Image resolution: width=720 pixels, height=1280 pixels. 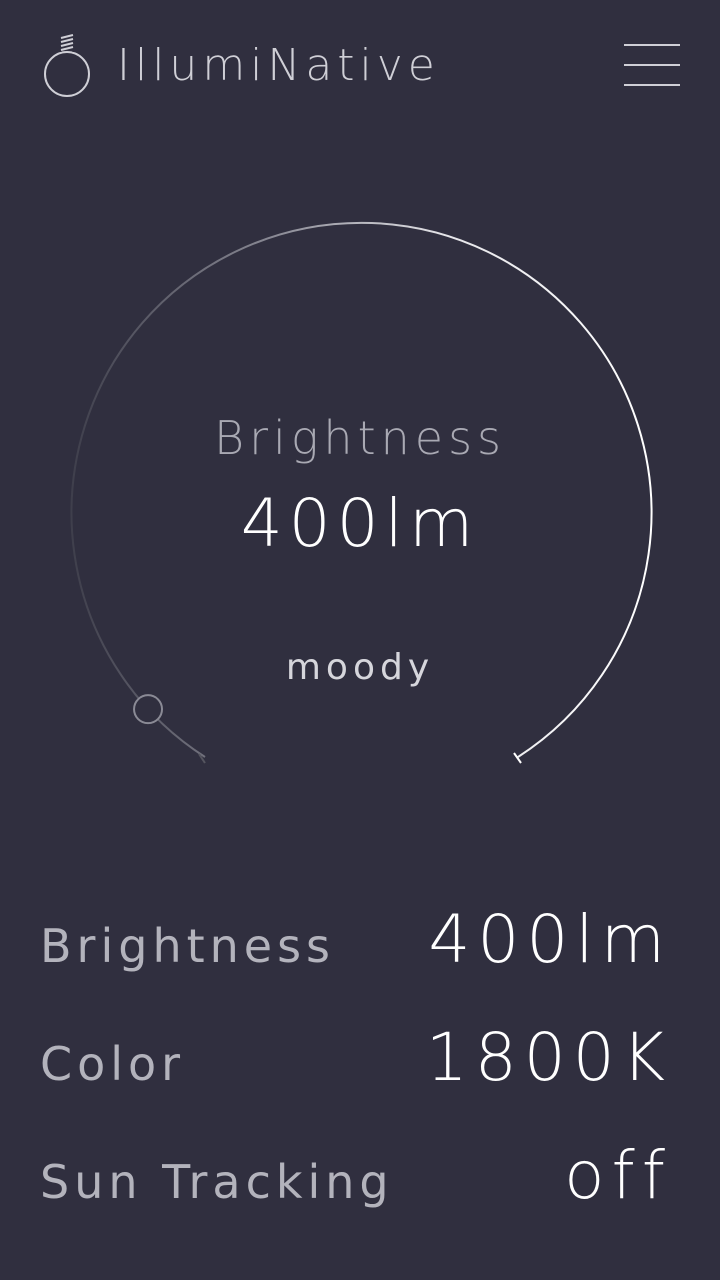 What do you see at coordinates (550, 939) in the screenshot?
I see `setting-value: 400lm` at bounding box center [550, 939].